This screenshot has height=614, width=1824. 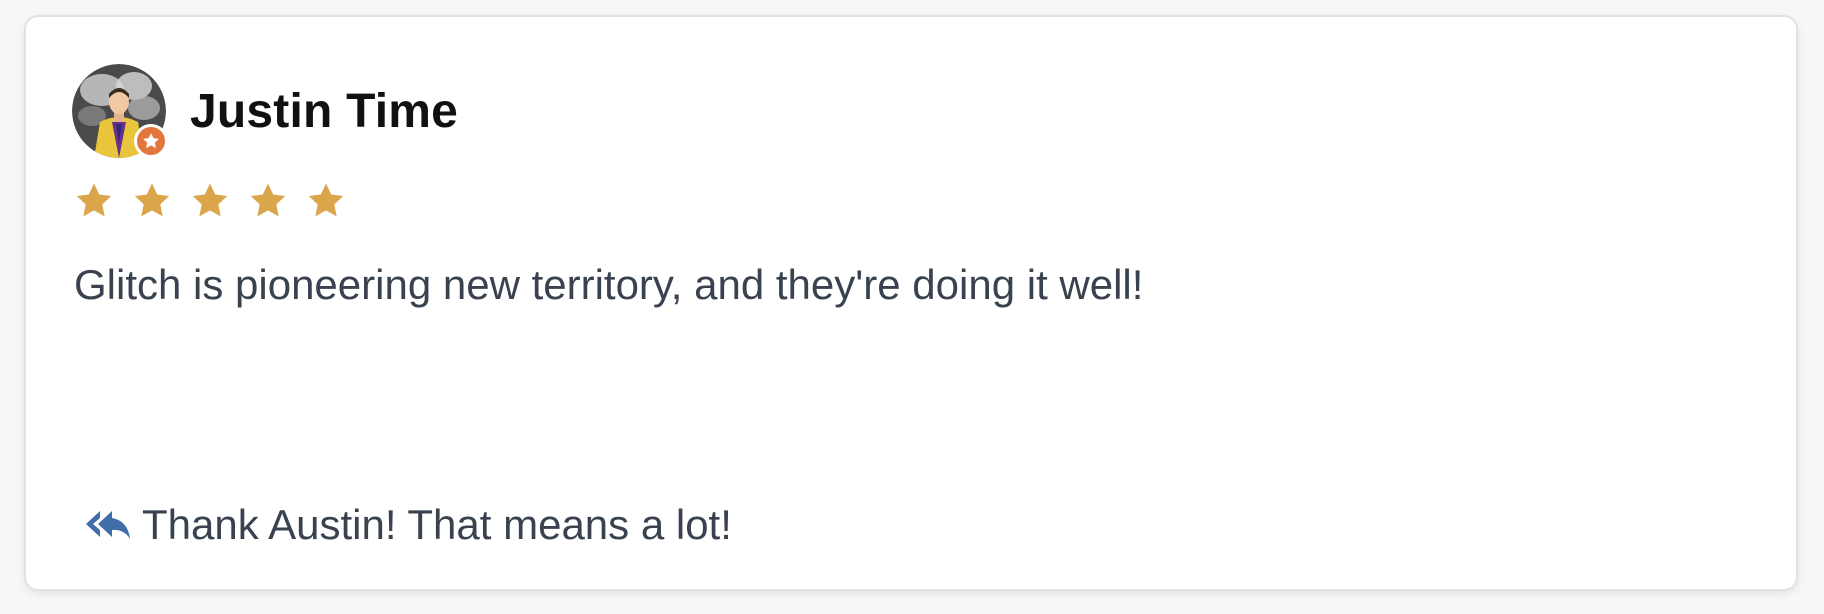 I want to click on reply-text: Thank Austin! That means a lot!, so click(x=437, y=524).